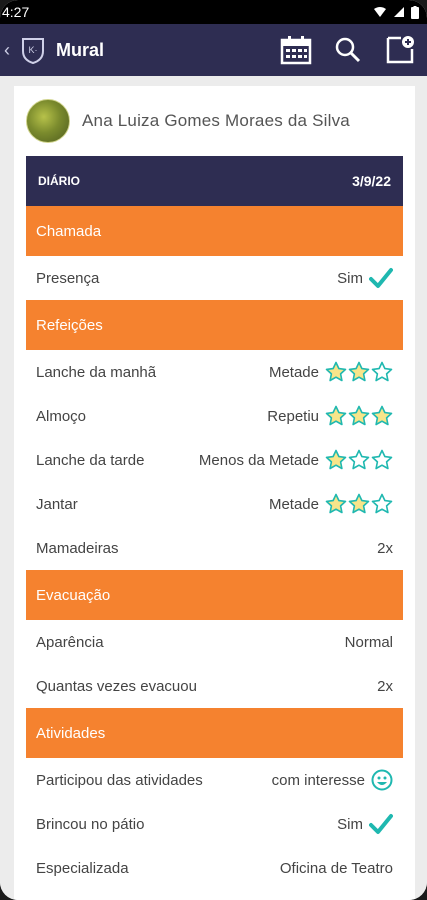 This screenshot has width=427, height=900. I want to click on row-label: Almoço, so click(61, 416).